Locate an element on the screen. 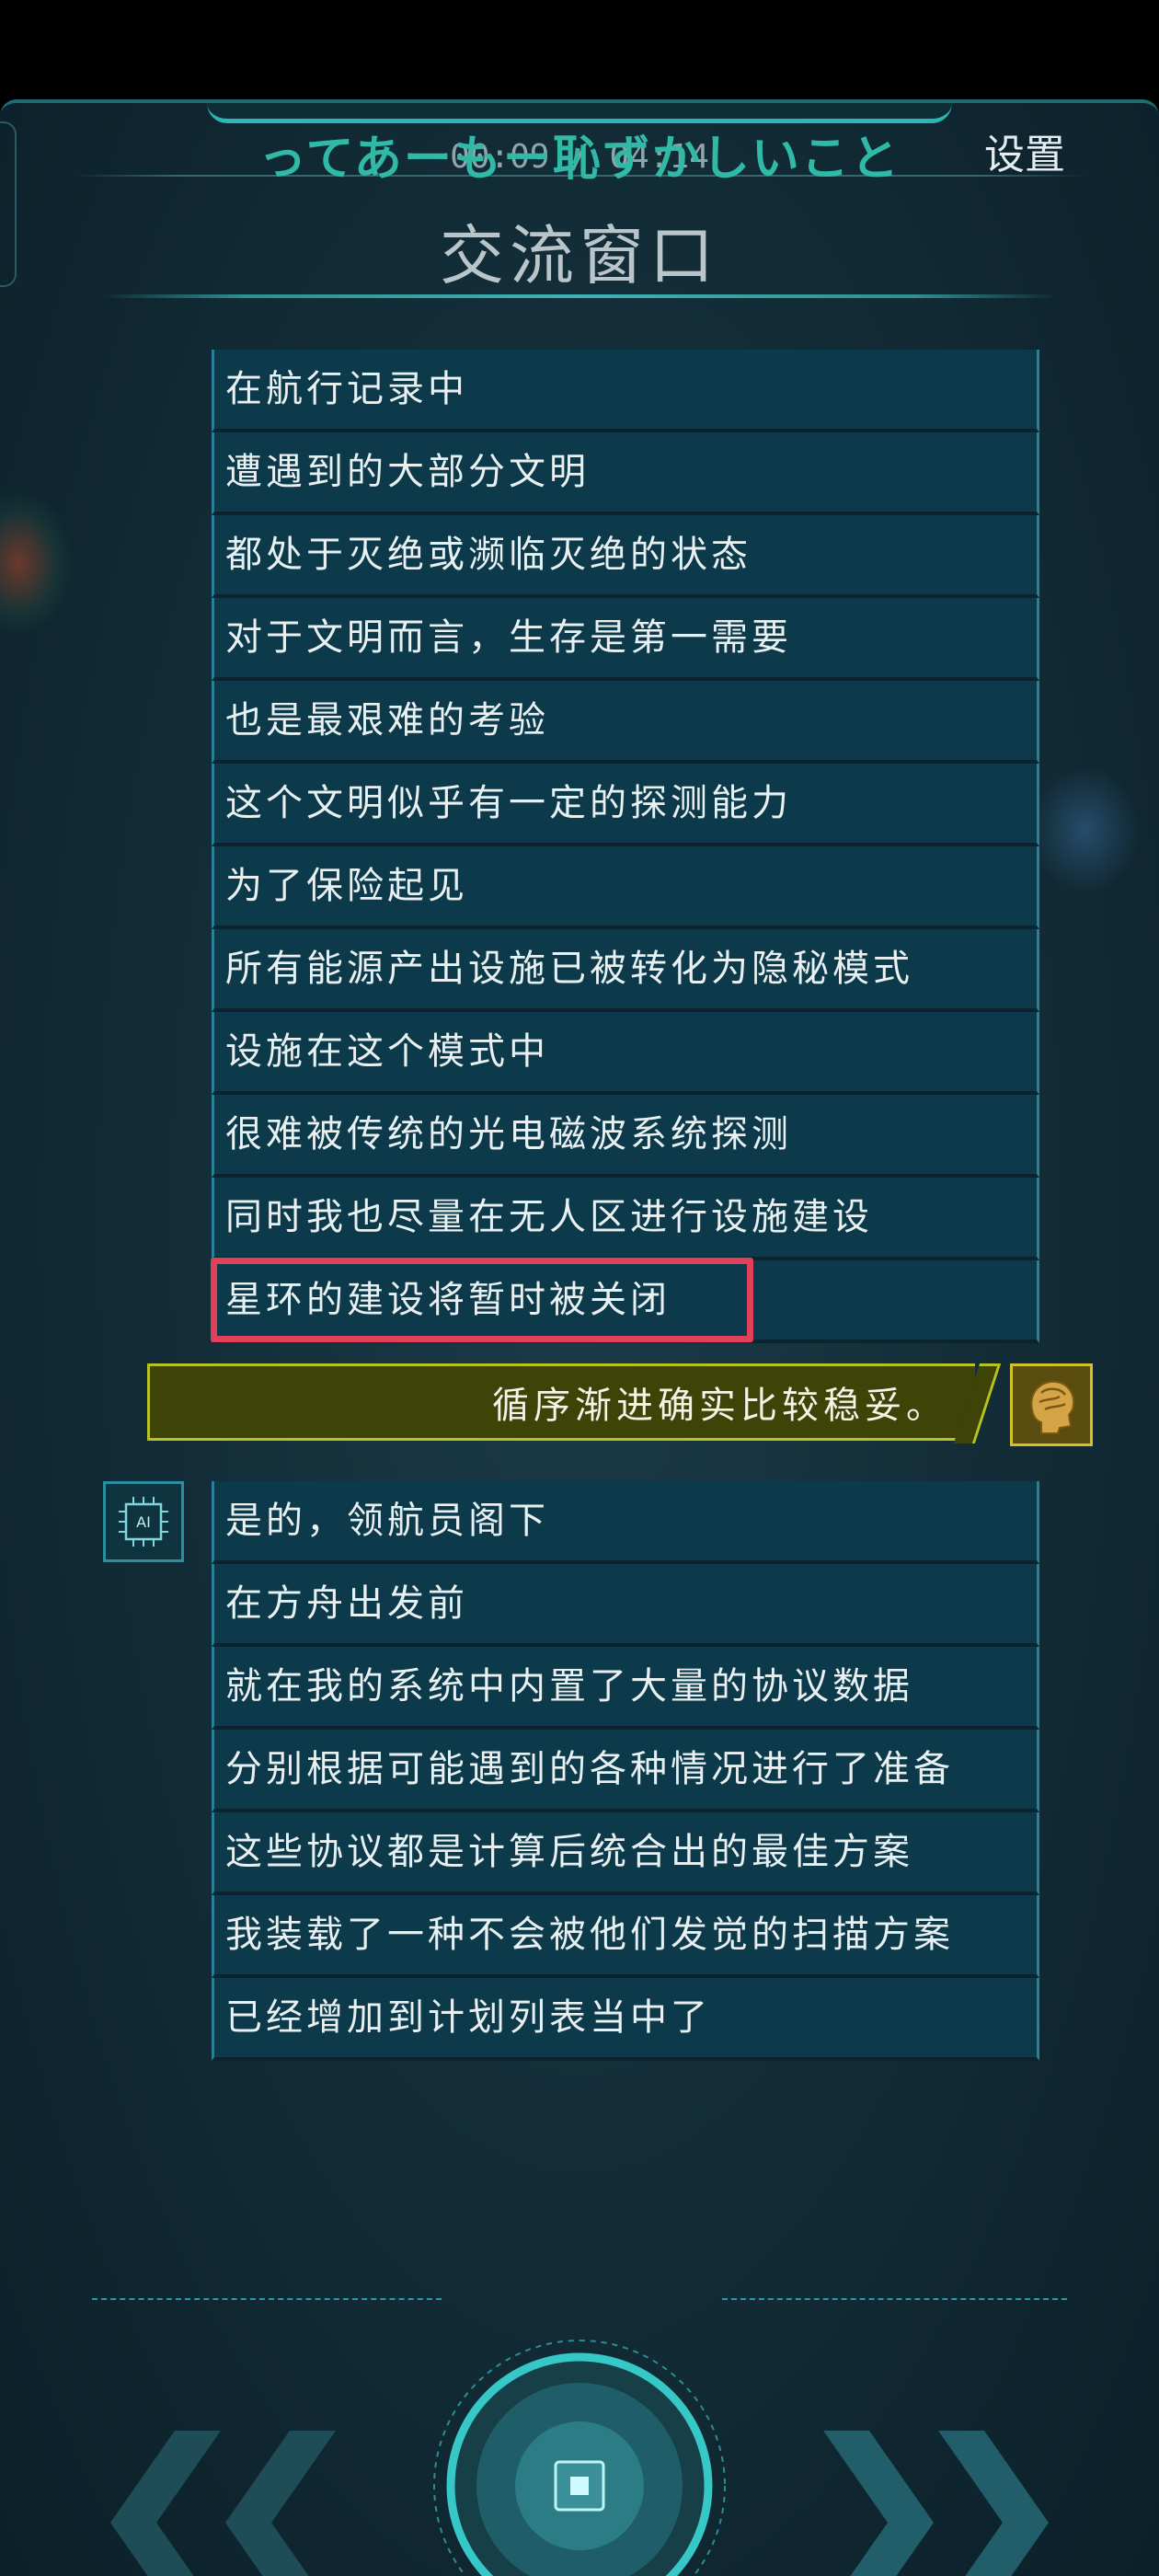 The width and height of the screenshot is (1159, 2576). dialogue-line: 这些协议都是计算后统合出的最佳方案 is located at coordinates (625, 1853).